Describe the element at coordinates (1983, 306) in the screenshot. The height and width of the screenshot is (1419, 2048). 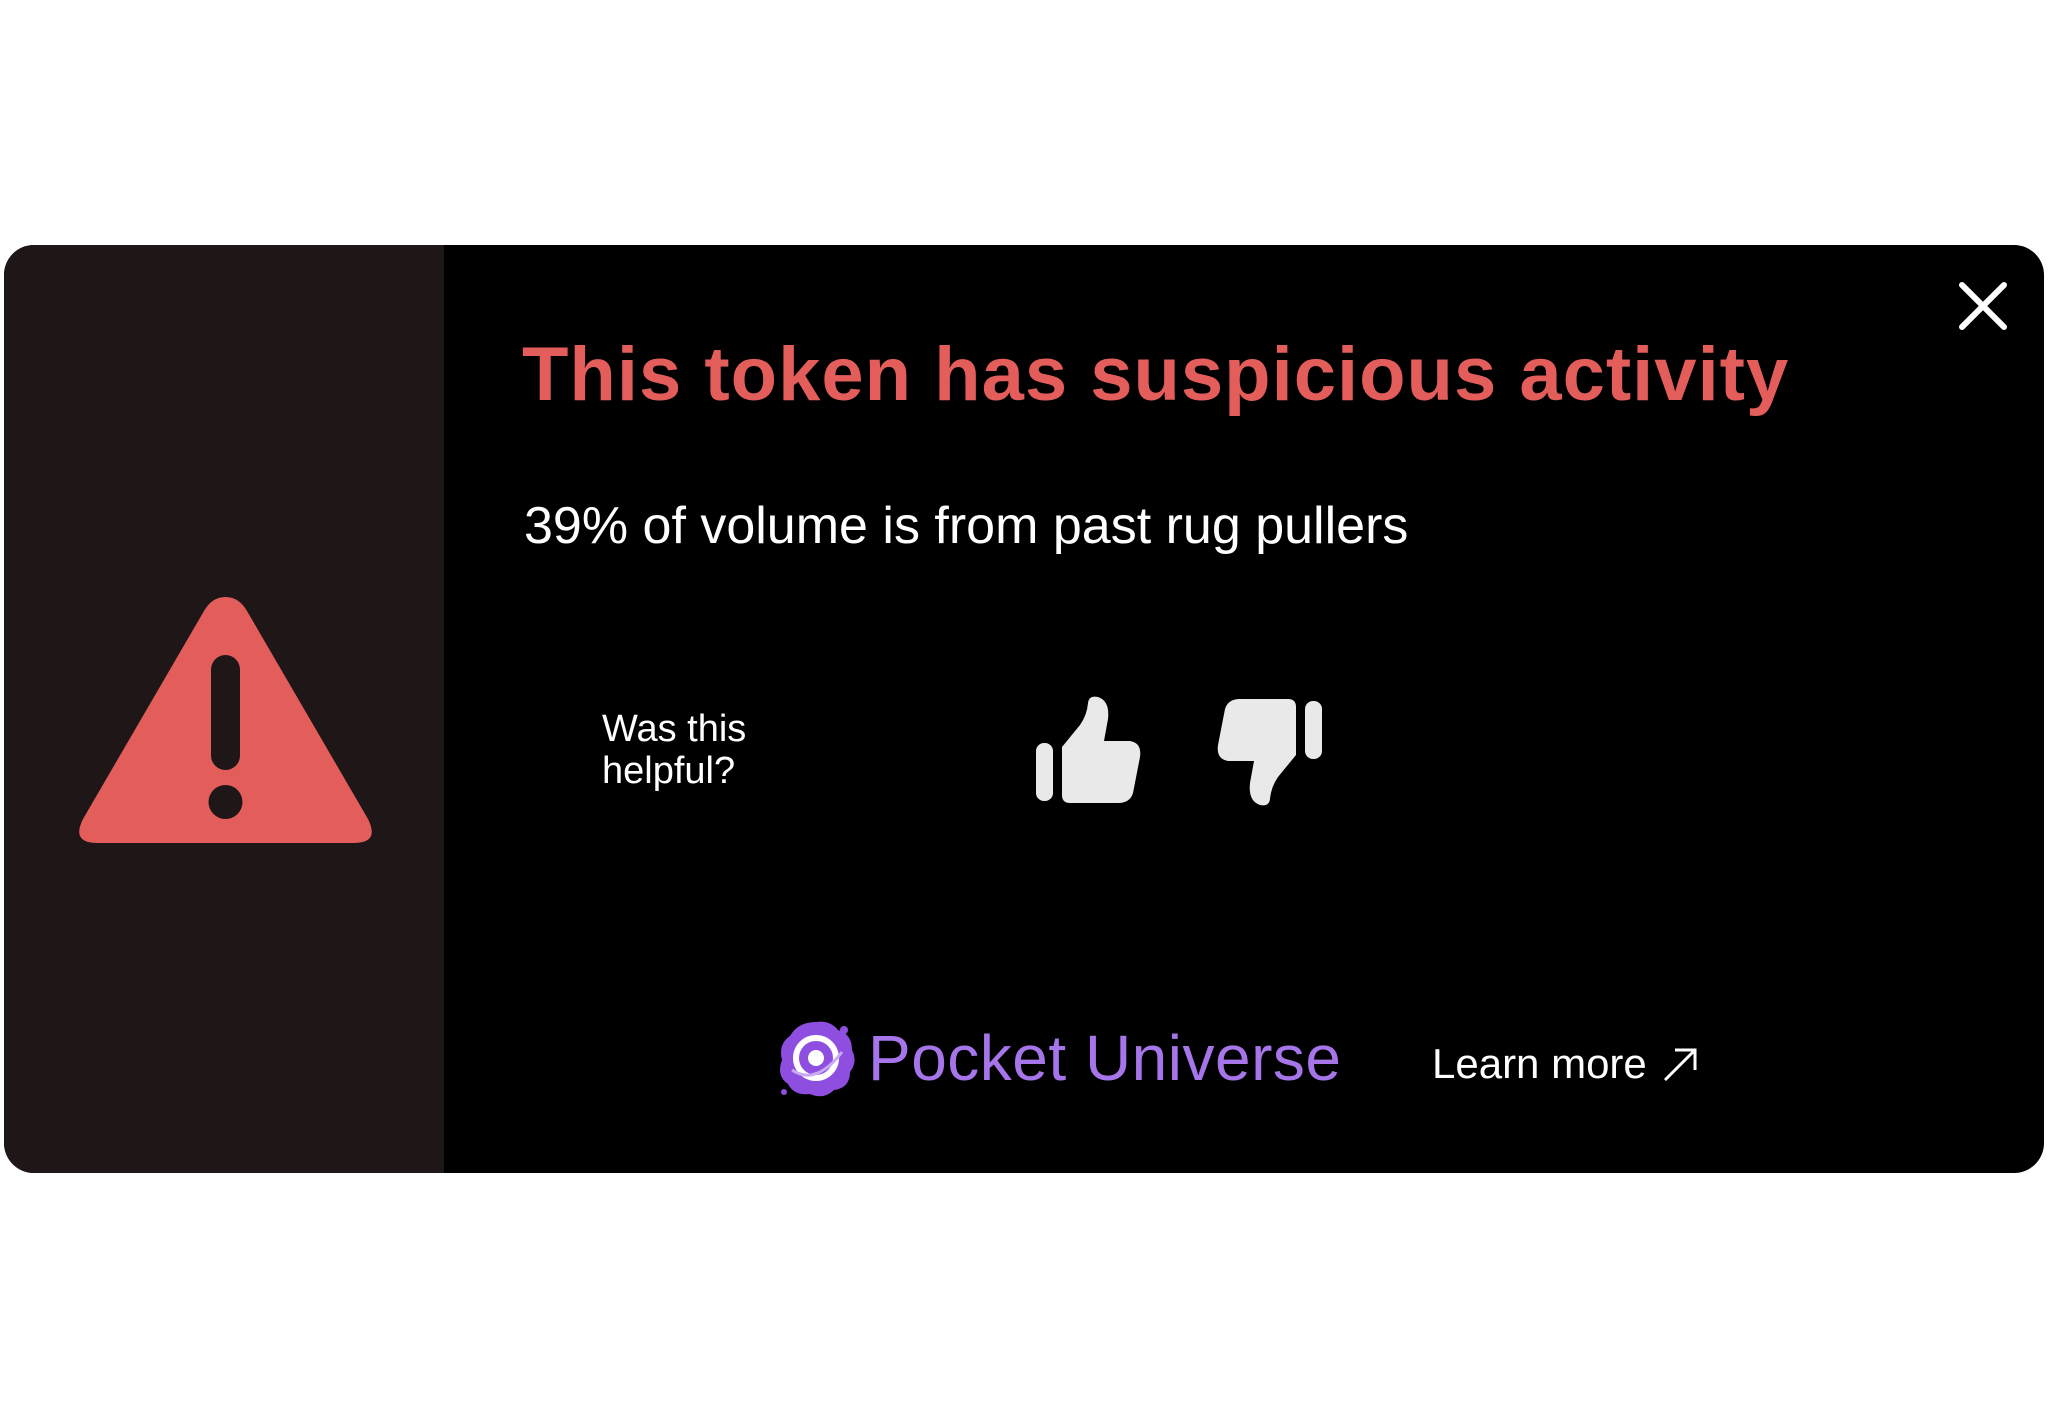
I see `close-icon` at that location.